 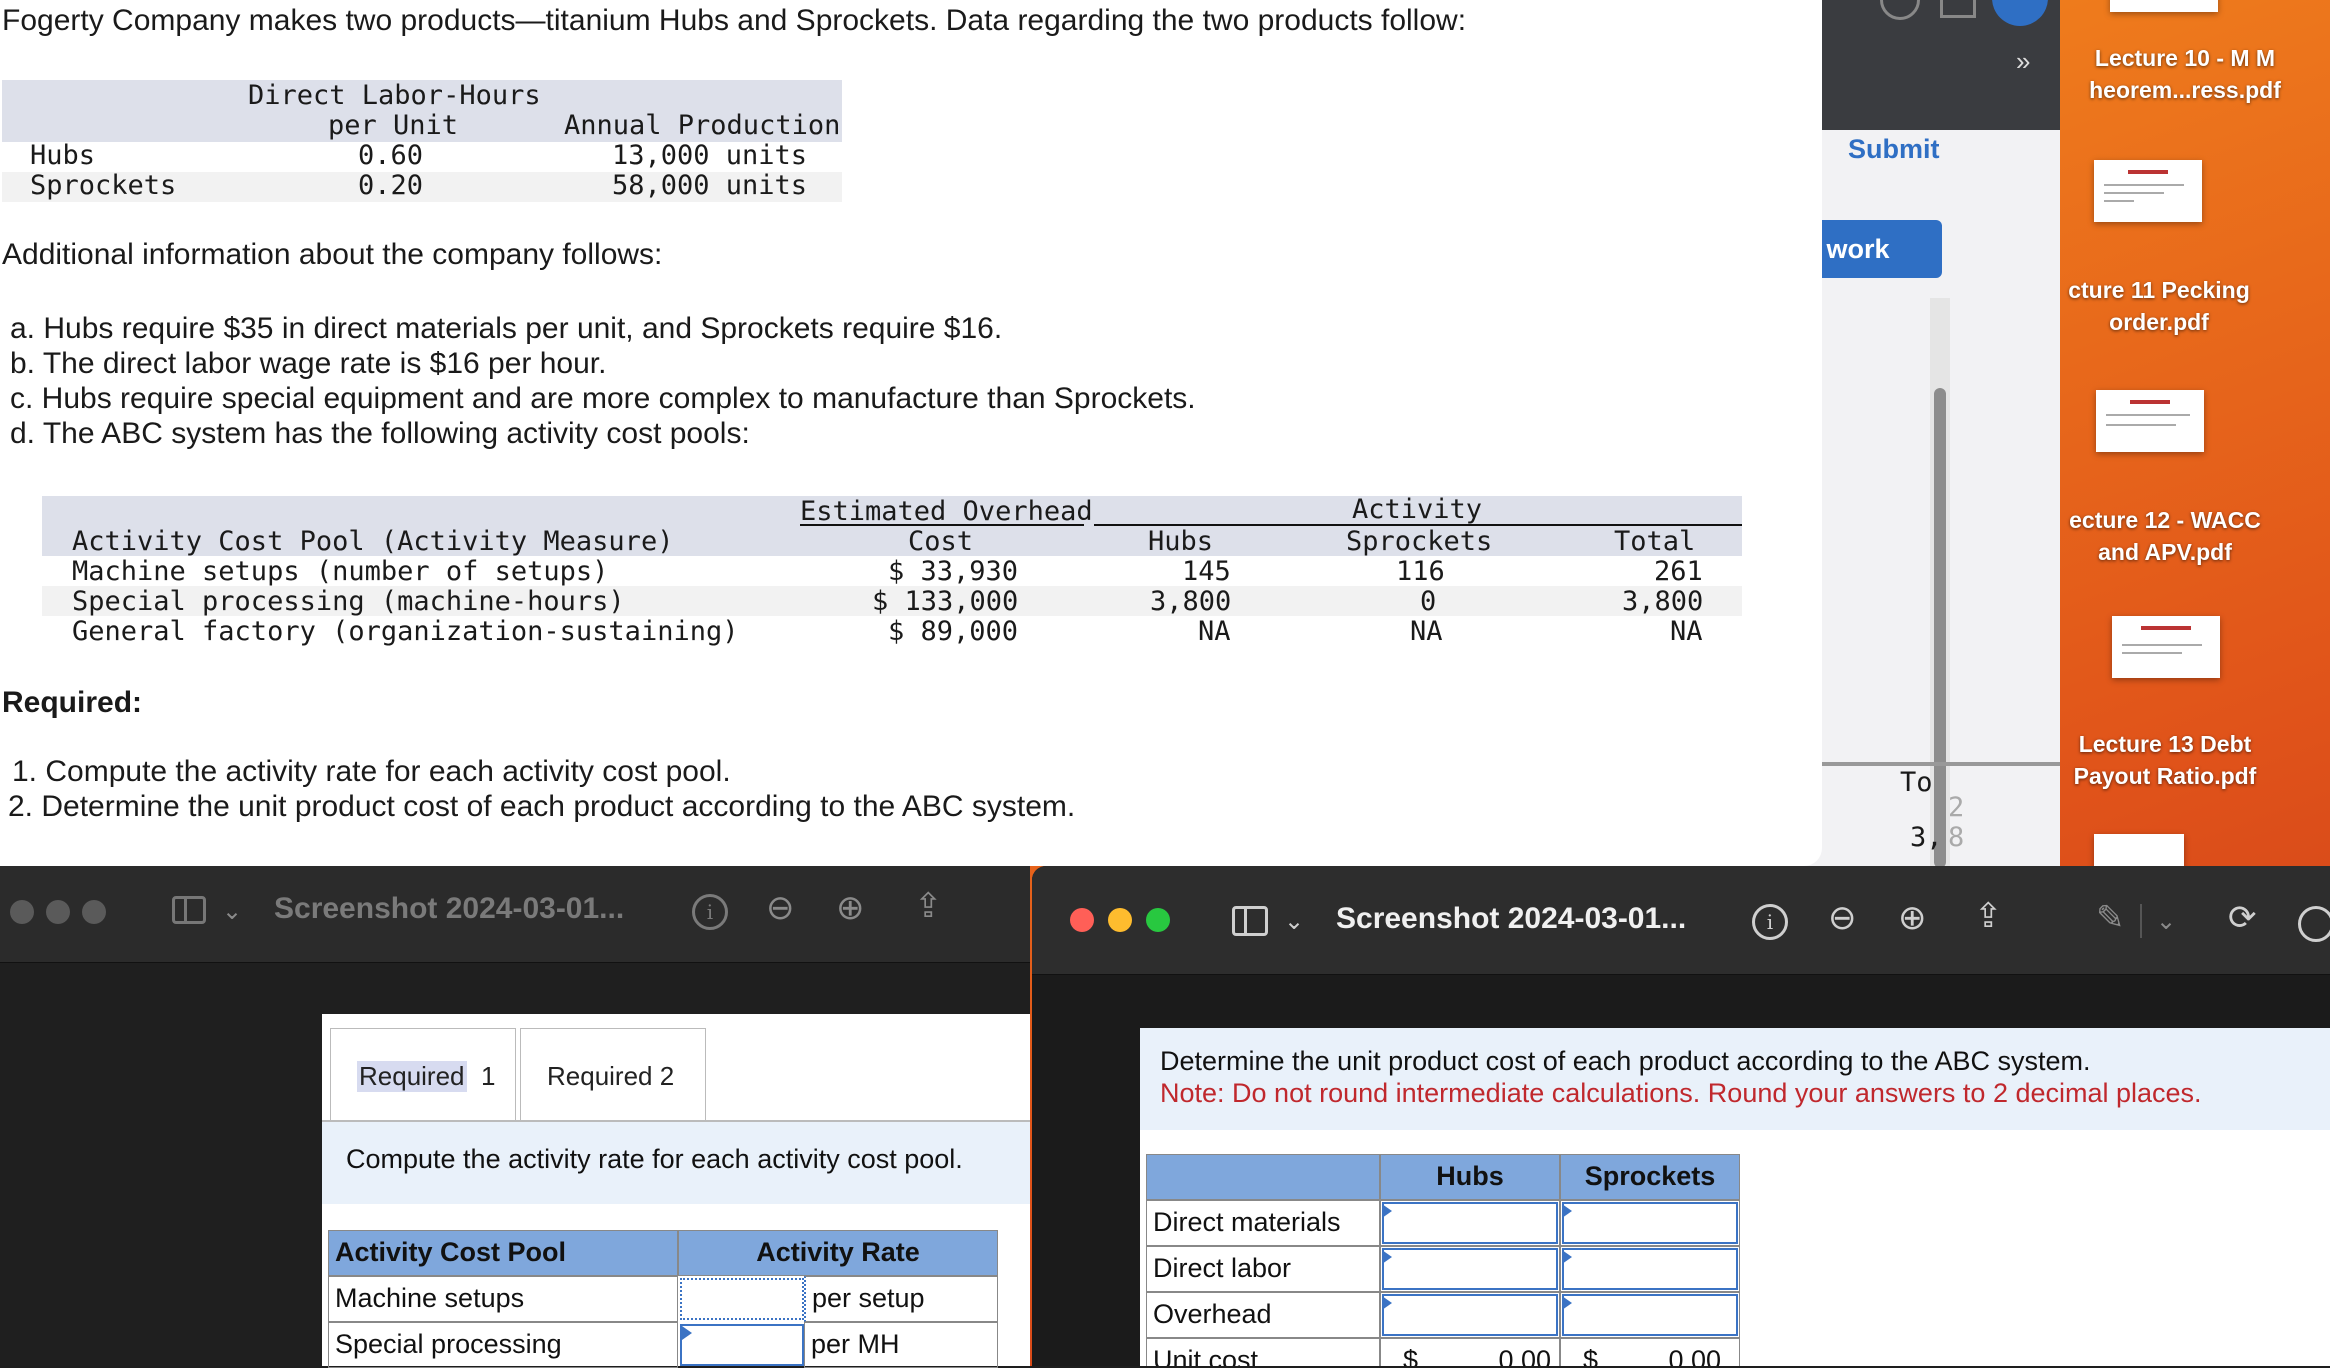 I want to click on tab-label: Required 2, so click(x=611, y=1076).